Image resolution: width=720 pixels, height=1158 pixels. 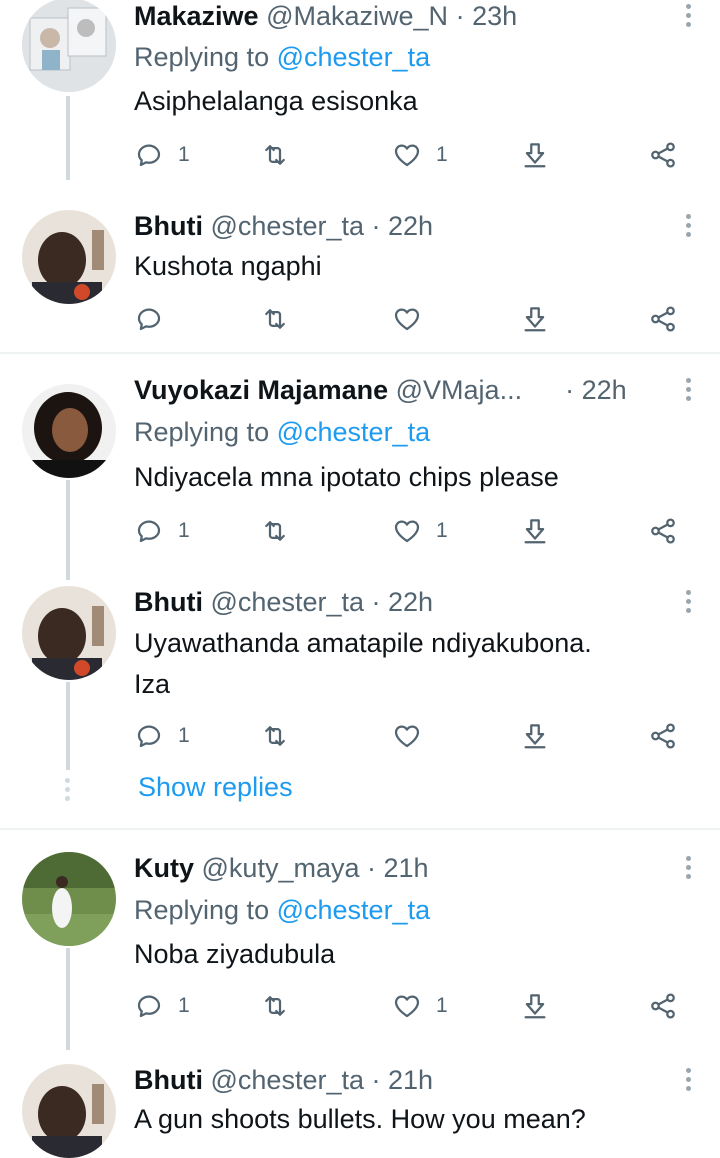 I want to click on tweet-header: Bhuti @chester_ta · 22h, so click(x=283, y=226).